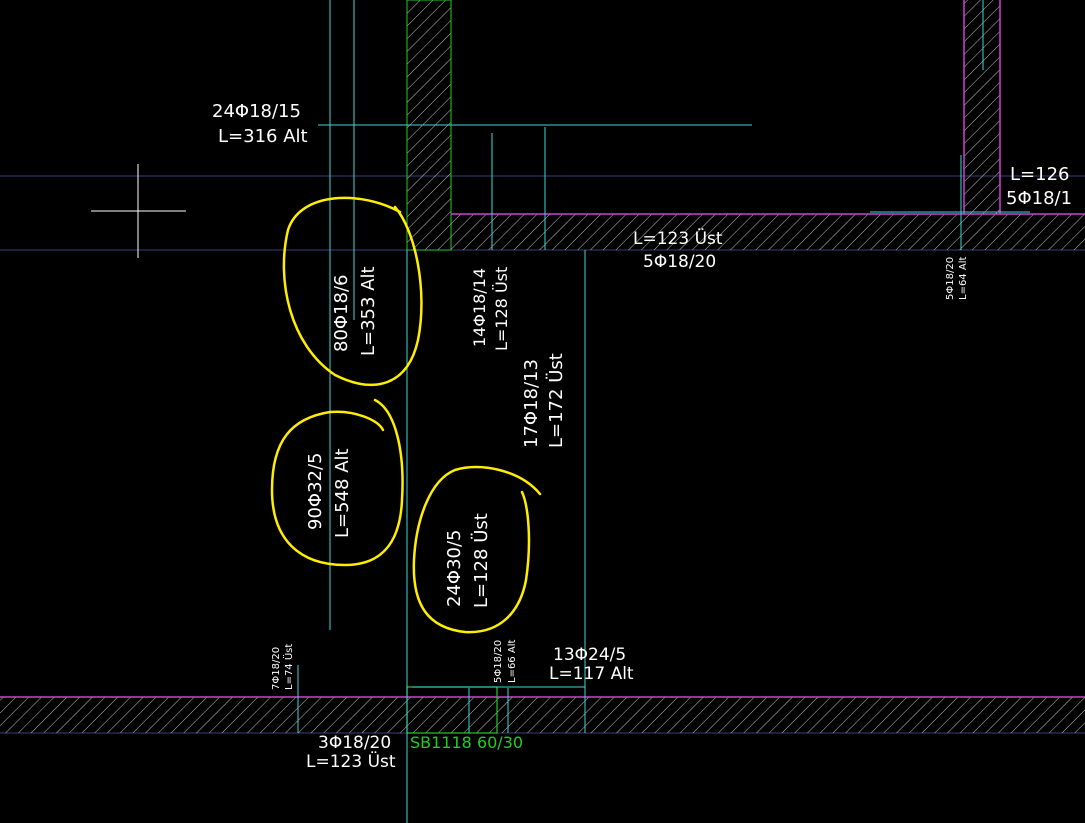 This screenshot has height=823, width=1085. Describe the element at coordinates (351, 762) in the screenshot. I see `label-bottom-left-length: L=123 Üst` at that location.